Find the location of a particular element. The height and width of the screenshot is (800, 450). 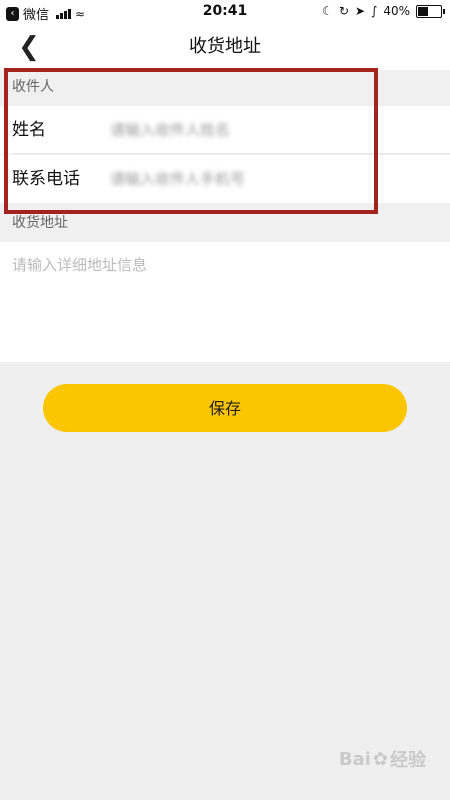

name-row: 姓名 请输入收件人姓名 is located at coordinates (225, 130).